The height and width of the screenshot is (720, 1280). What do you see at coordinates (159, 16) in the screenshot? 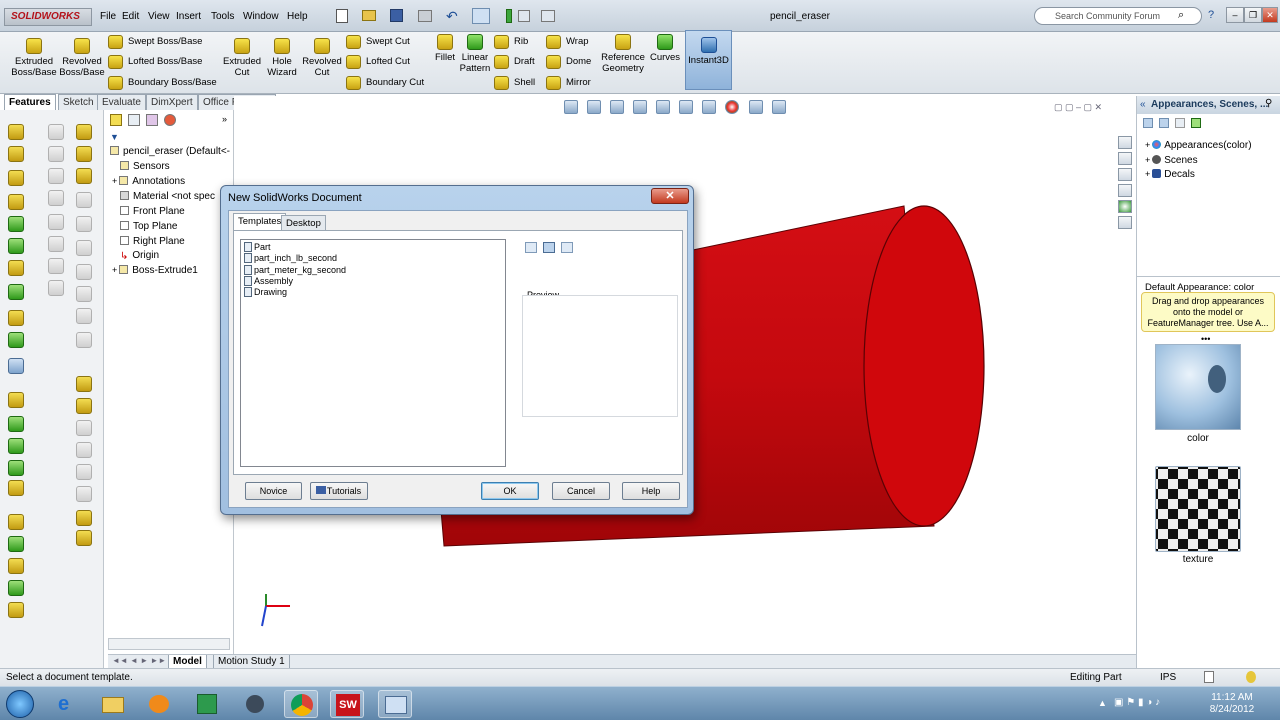
I see `menu-view: View` at bounding box center [159, 16].